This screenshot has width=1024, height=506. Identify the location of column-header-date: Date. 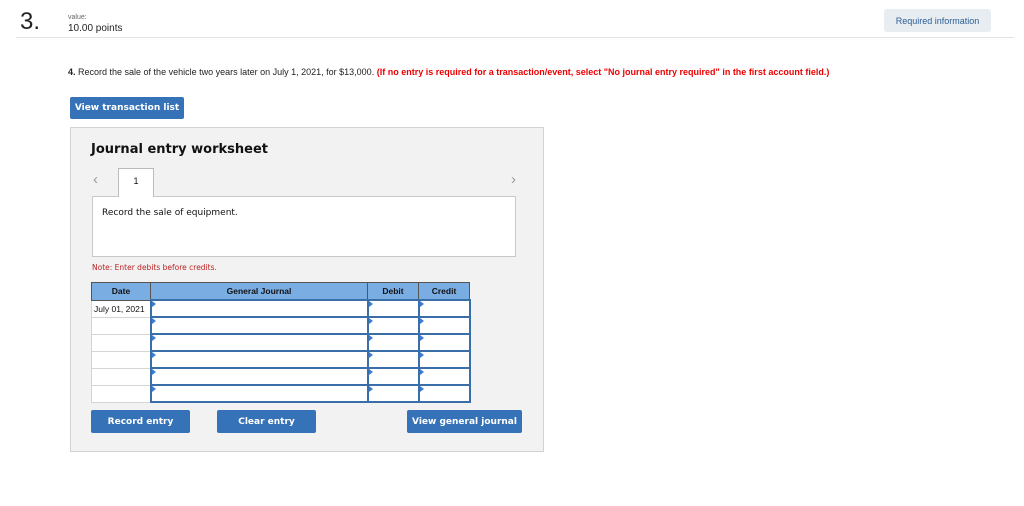
(121, 291).